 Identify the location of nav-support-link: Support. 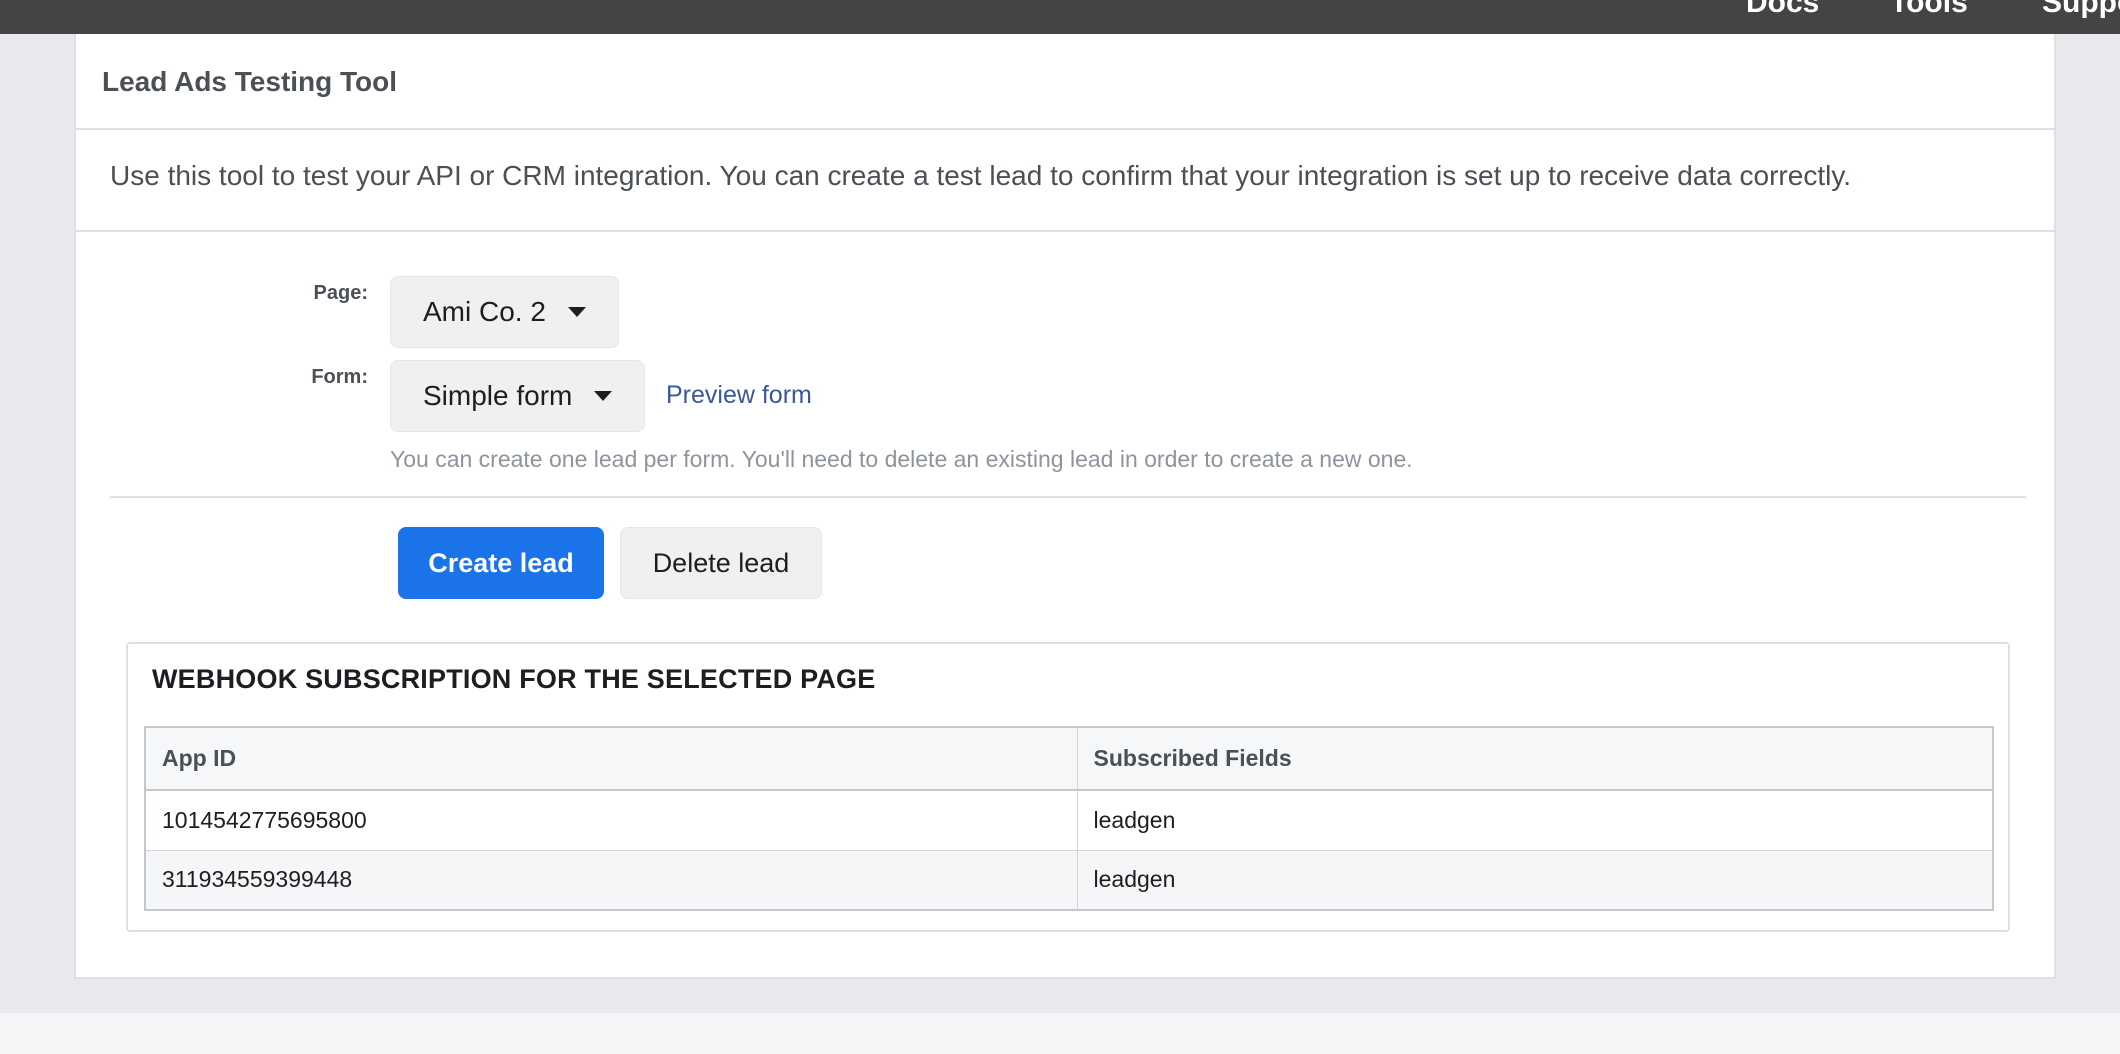
(2081, 10).